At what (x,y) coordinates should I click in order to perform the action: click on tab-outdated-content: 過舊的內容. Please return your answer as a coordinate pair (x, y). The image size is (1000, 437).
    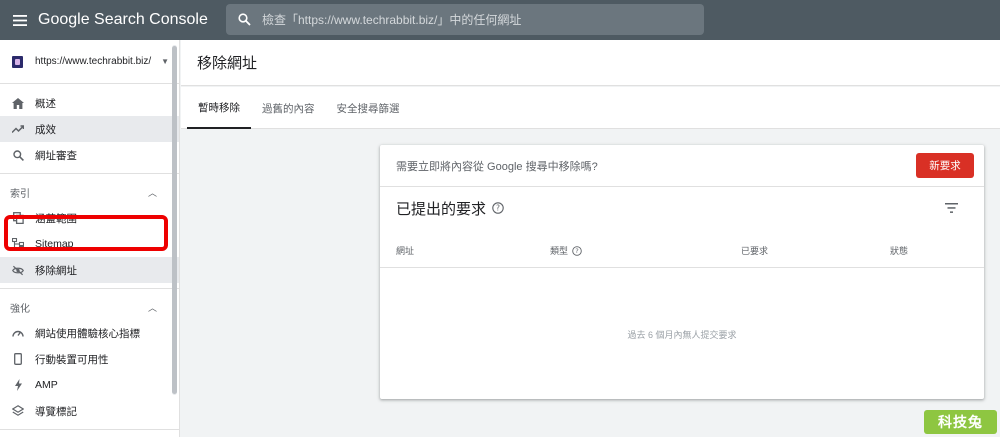
    Looking at the image, I should click on (288, 108).